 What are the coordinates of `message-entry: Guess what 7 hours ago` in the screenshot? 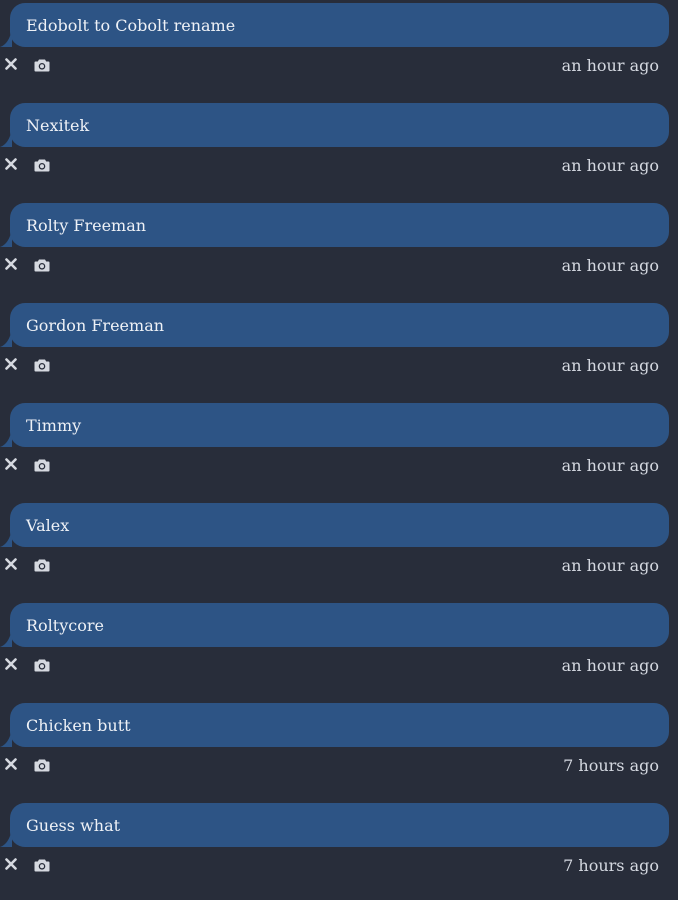 It's located at (339, 850).